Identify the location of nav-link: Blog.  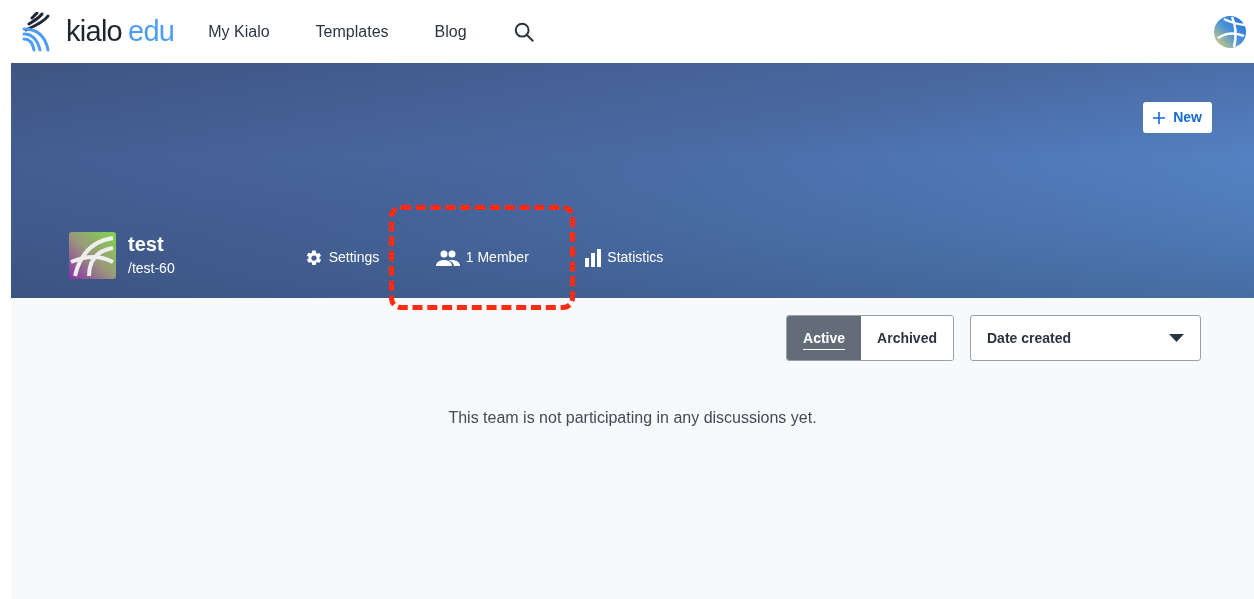
(450, 31).